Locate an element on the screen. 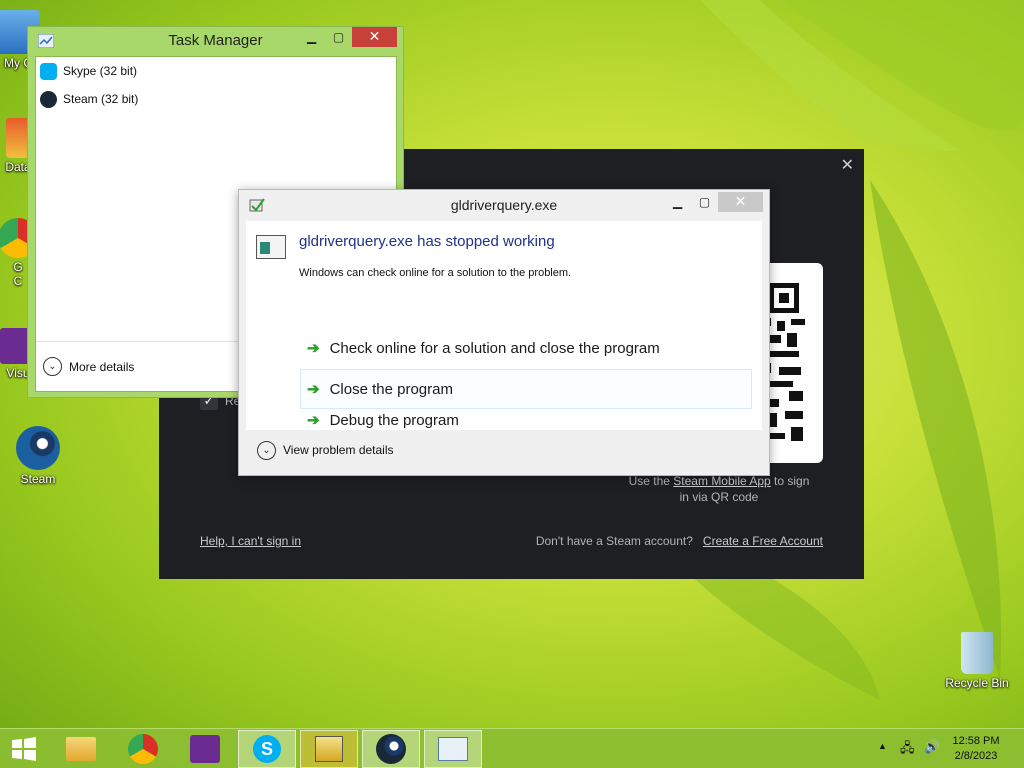  skype-icon: S is located at coordinates (267, 749).